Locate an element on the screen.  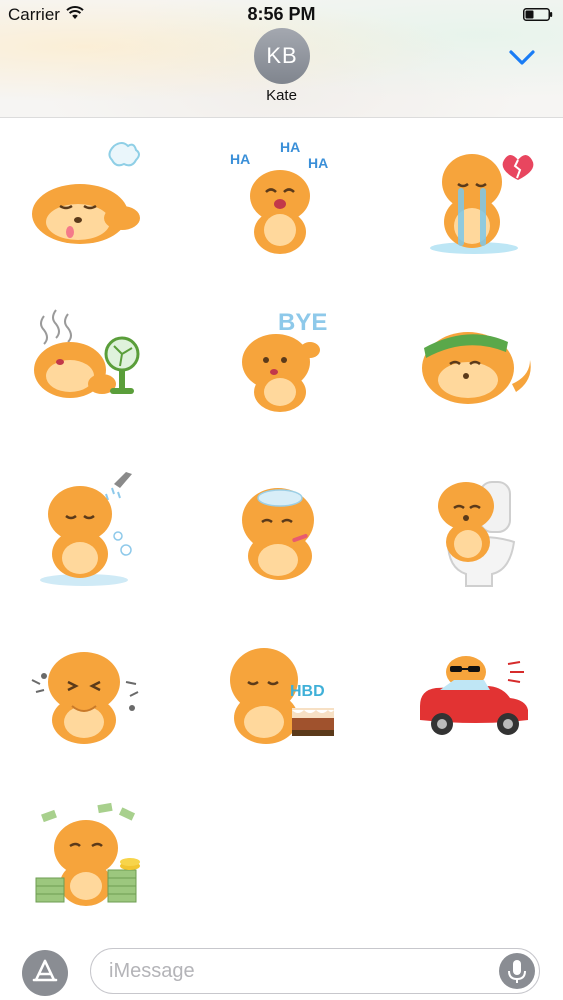
sticker-laughing-dog: HA HA HA is located at coordinates (283, 201).